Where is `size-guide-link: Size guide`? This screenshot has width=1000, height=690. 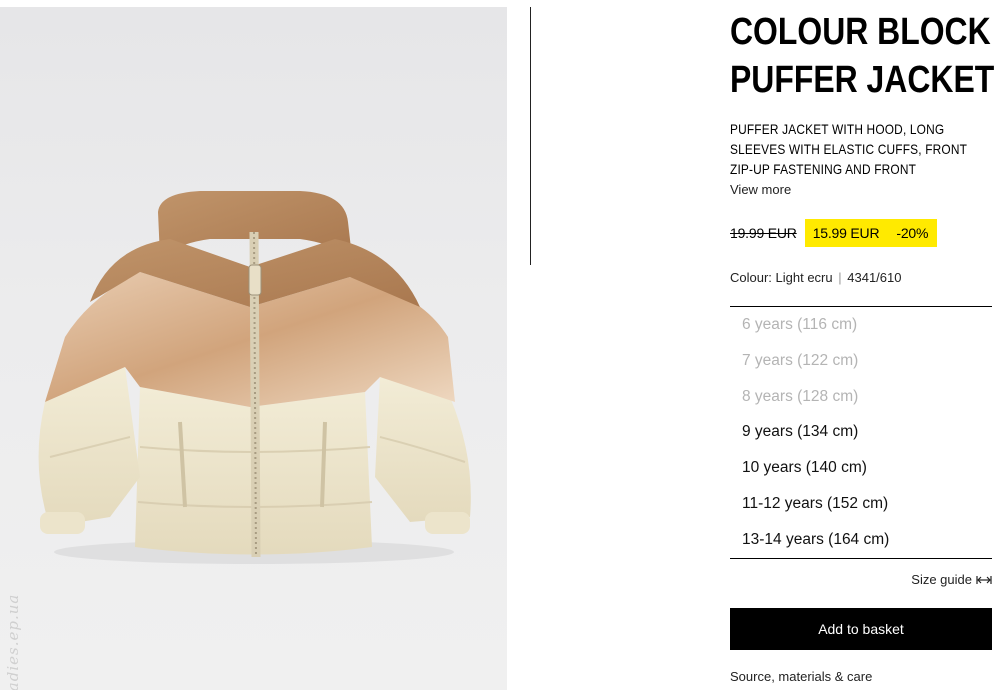 size-guide-link: Size guide is located at coordinates (951, 579).